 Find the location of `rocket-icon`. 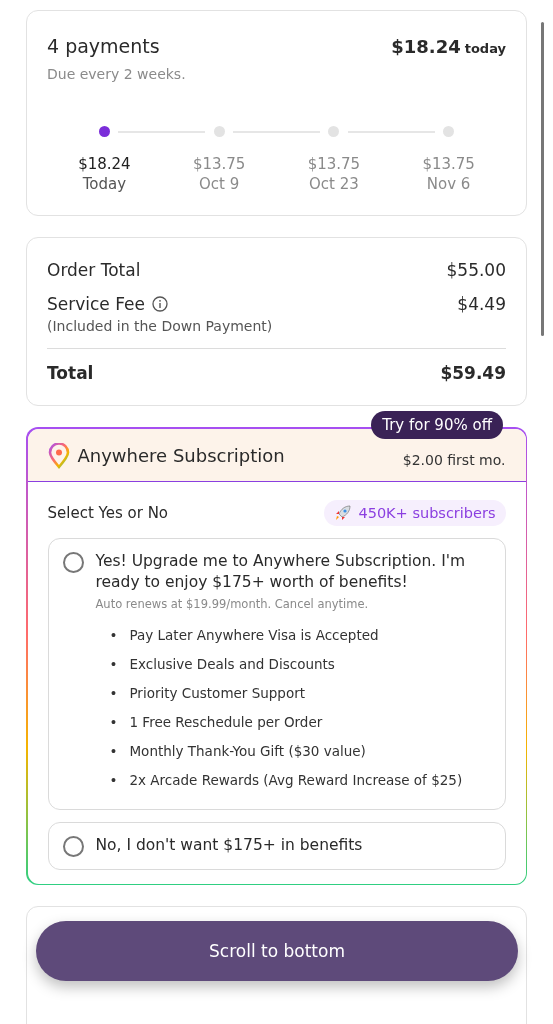

rocket-icon is located at coordinates (343, 512).